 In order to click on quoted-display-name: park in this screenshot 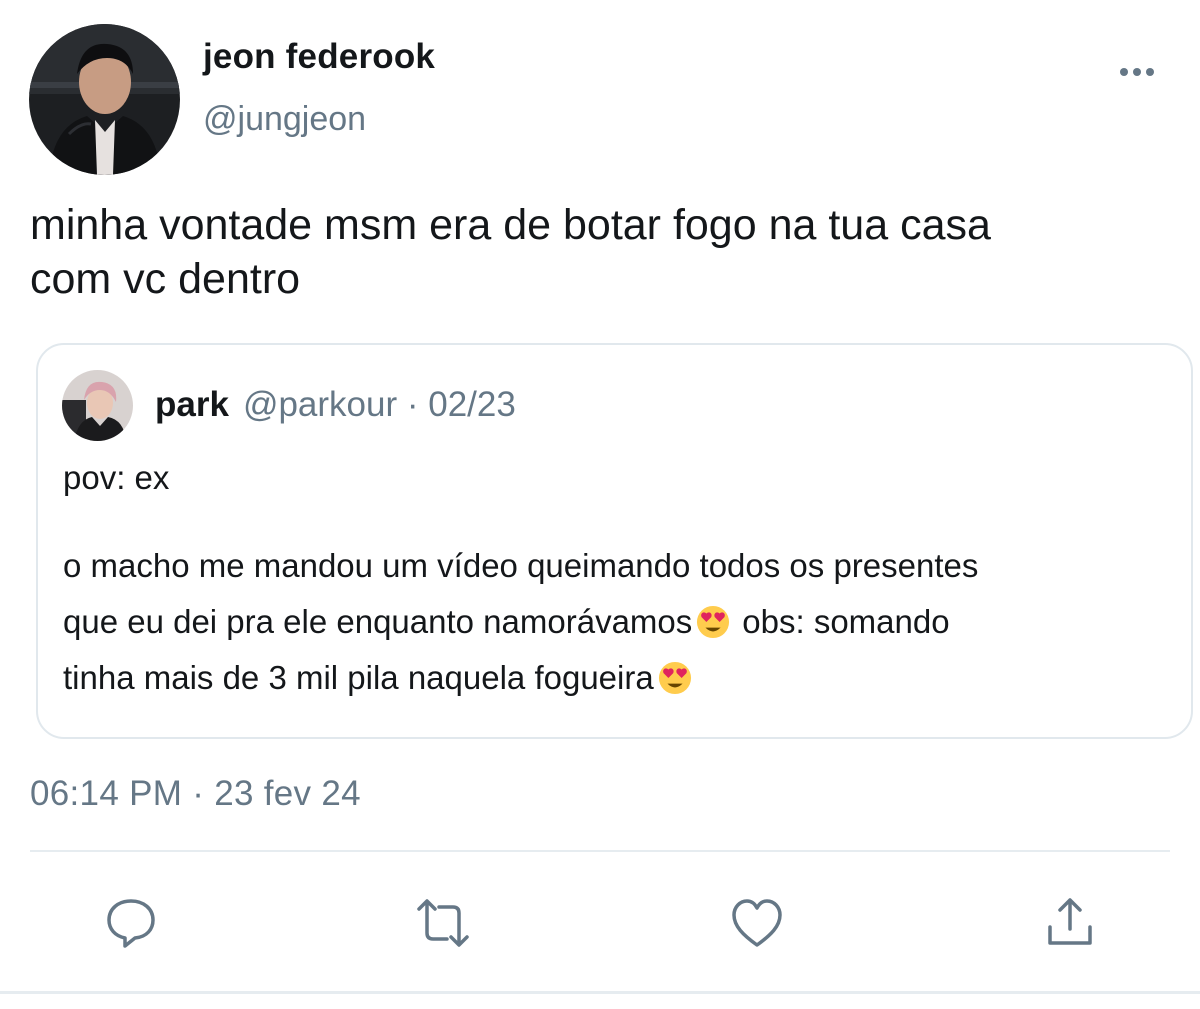, I will do `click(192, 404)`.